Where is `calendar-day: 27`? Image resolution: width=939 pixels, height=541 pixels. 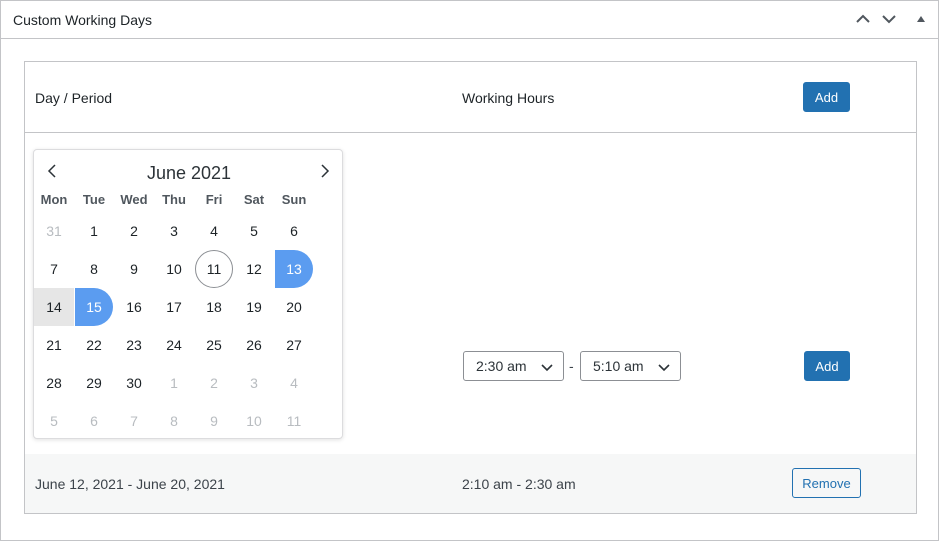
calendar-day: 27 is located at coordinates (294, 345).